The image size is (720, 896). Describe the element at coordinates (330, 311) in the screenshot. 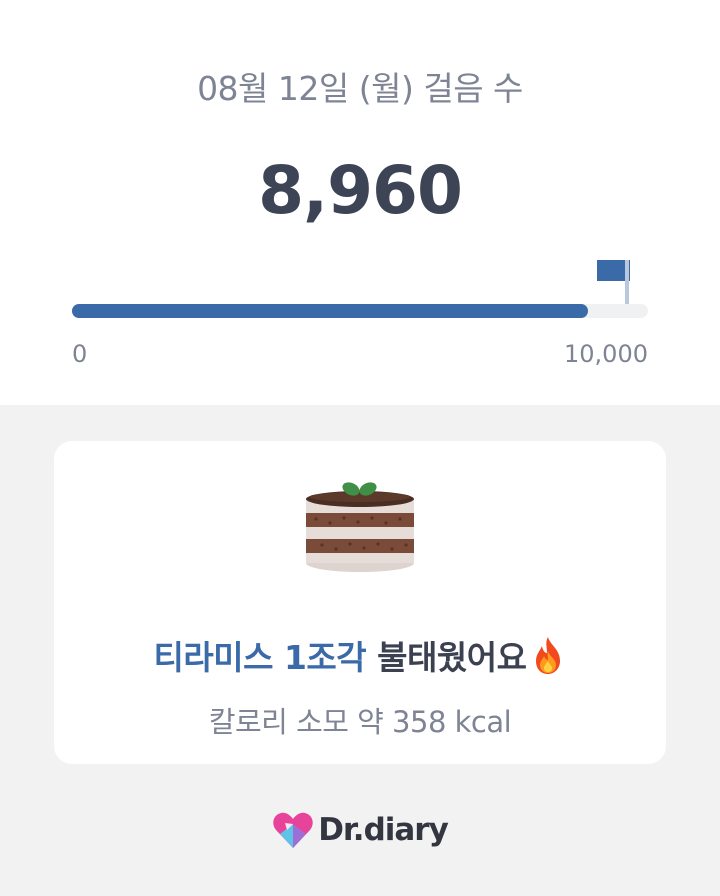

I see `steps-progress-fill` at that location.